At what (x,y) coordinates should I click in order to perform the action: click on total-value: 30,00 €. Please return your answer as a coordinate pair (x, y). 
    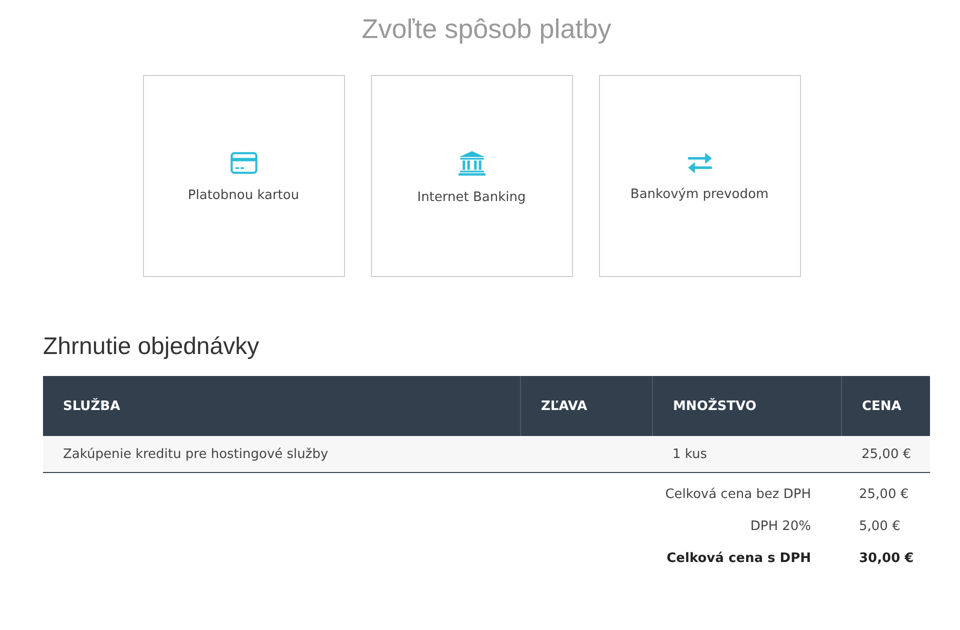
    Looking at the image, I should click on (886, 558).